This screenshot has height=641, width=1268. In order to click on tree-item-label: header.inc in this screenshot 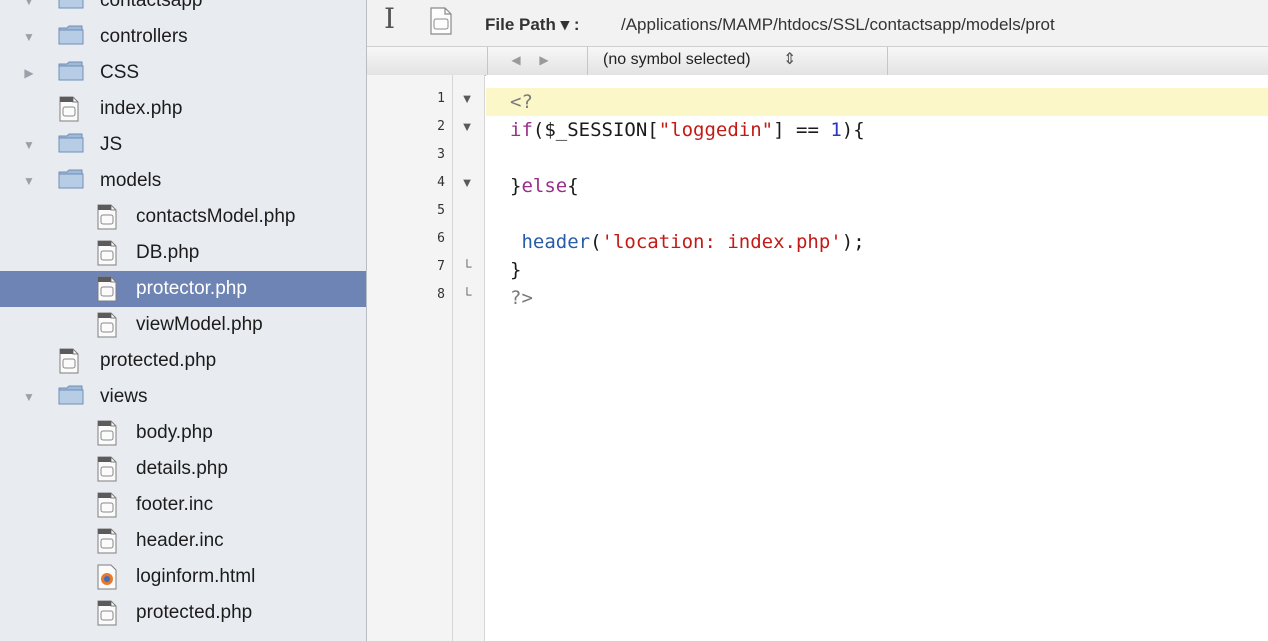, I will do `click(180, 540)`.